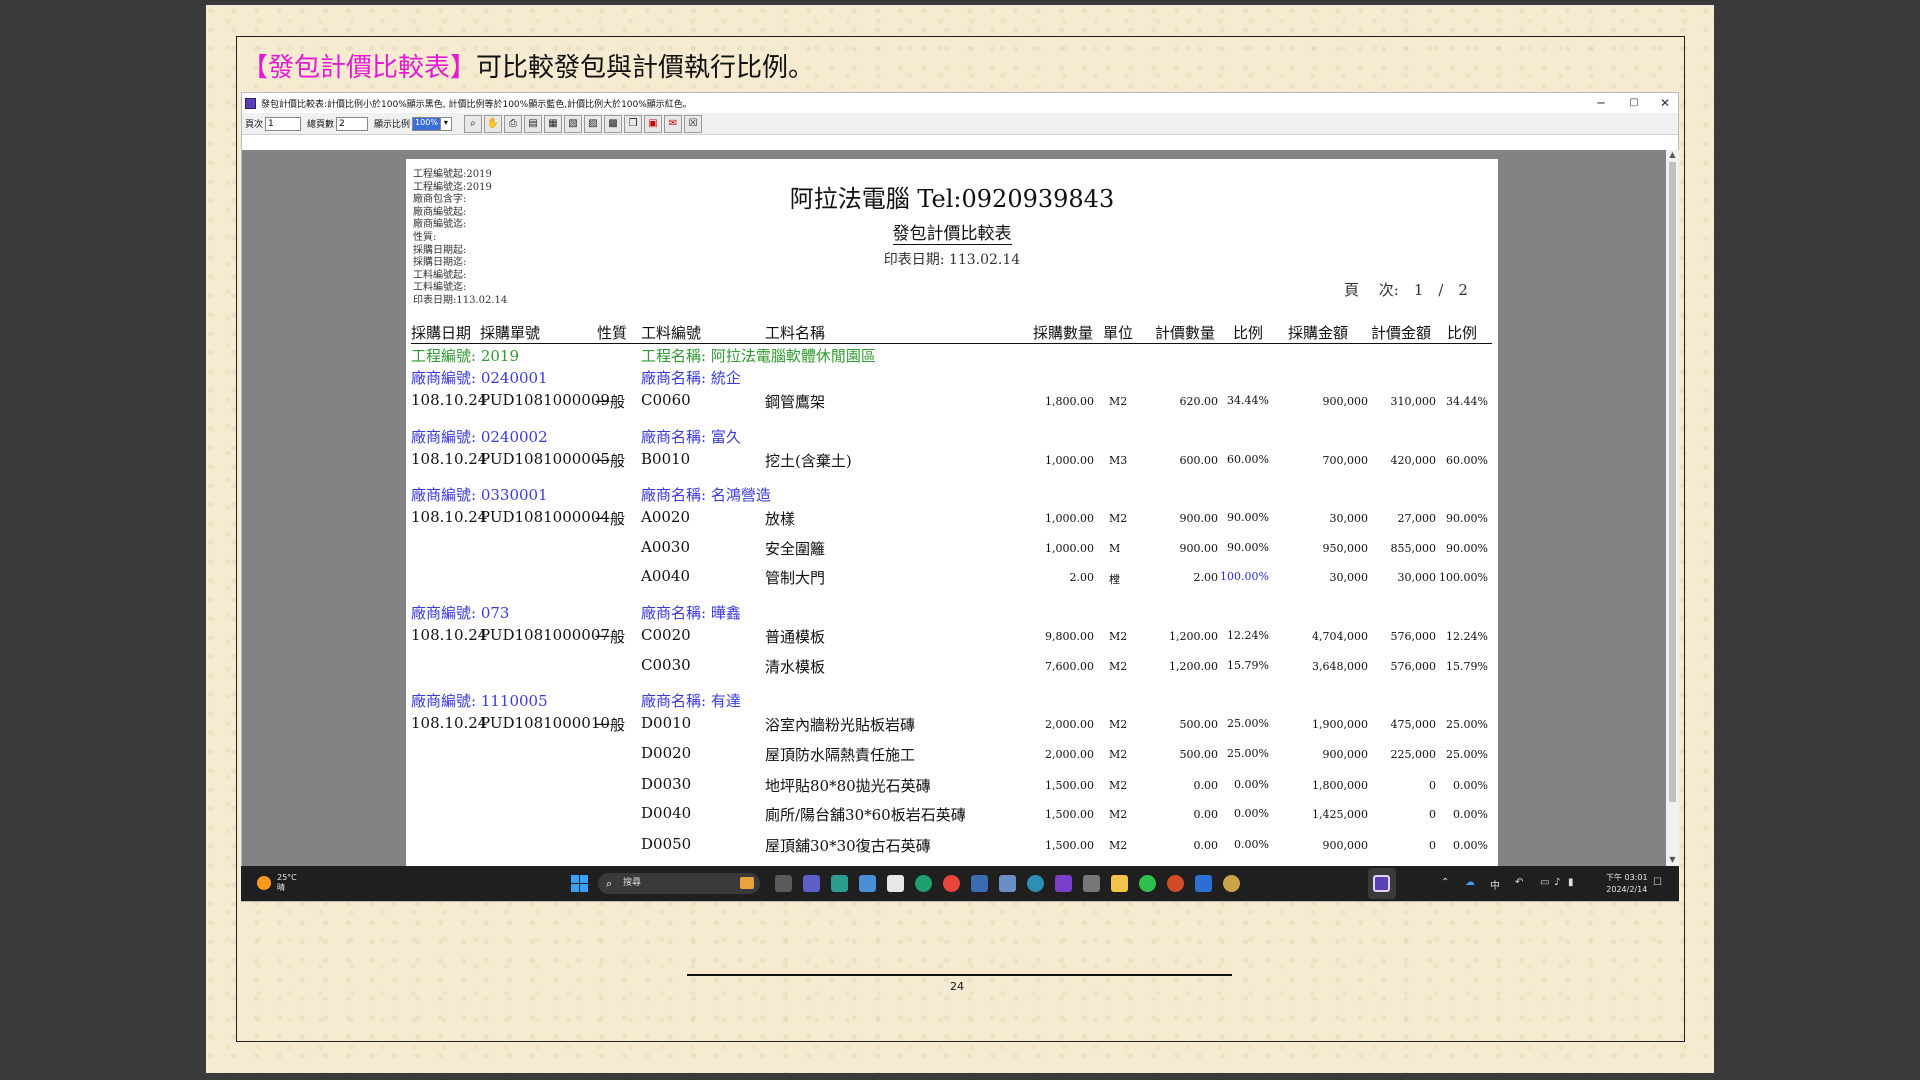 Image resolution: width=1920 pixels, height=1080 pixels. What do you see at coordinates (281, 887) in the screenshot?
I see `weather-desc: 晴` at bounding box center [281, 887].